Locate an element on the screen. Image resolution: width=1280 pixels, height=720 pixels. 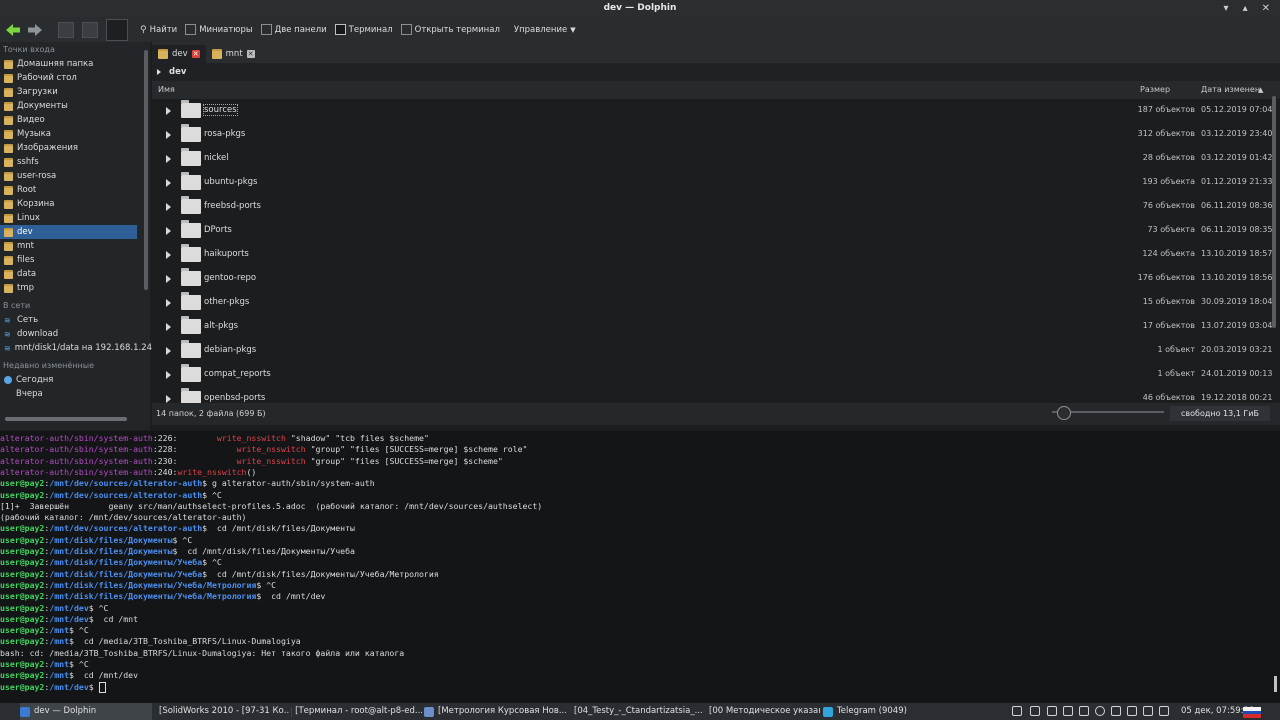
home-button is located at coordinates (90, 29).